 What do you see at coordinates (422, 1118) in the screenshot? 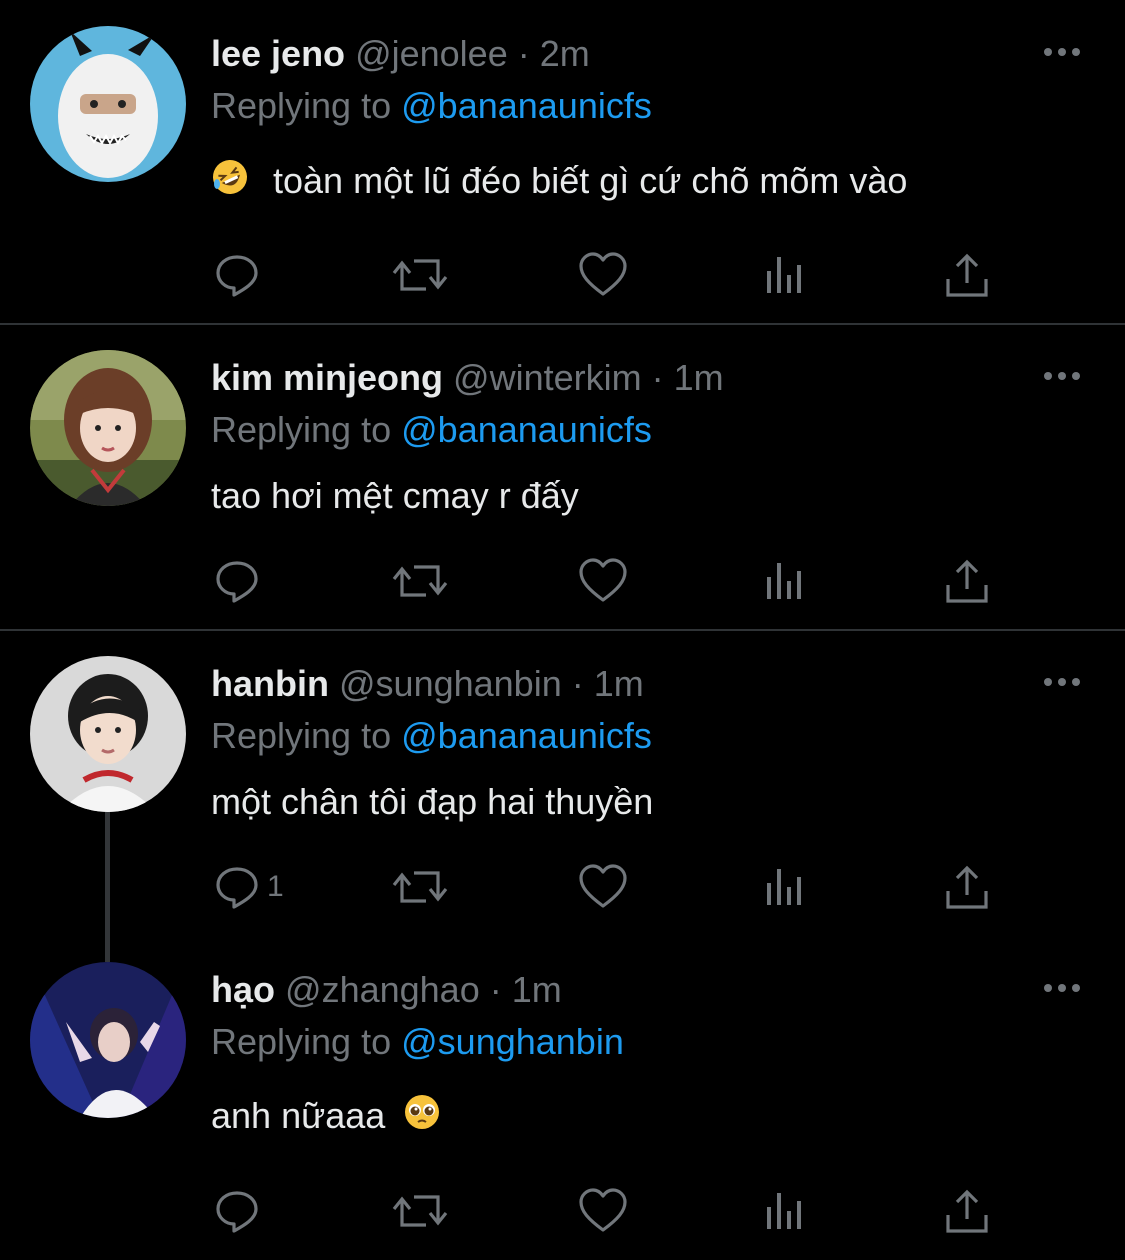
I see `pleading-face-emoji` at bounding box center [422, 1118].